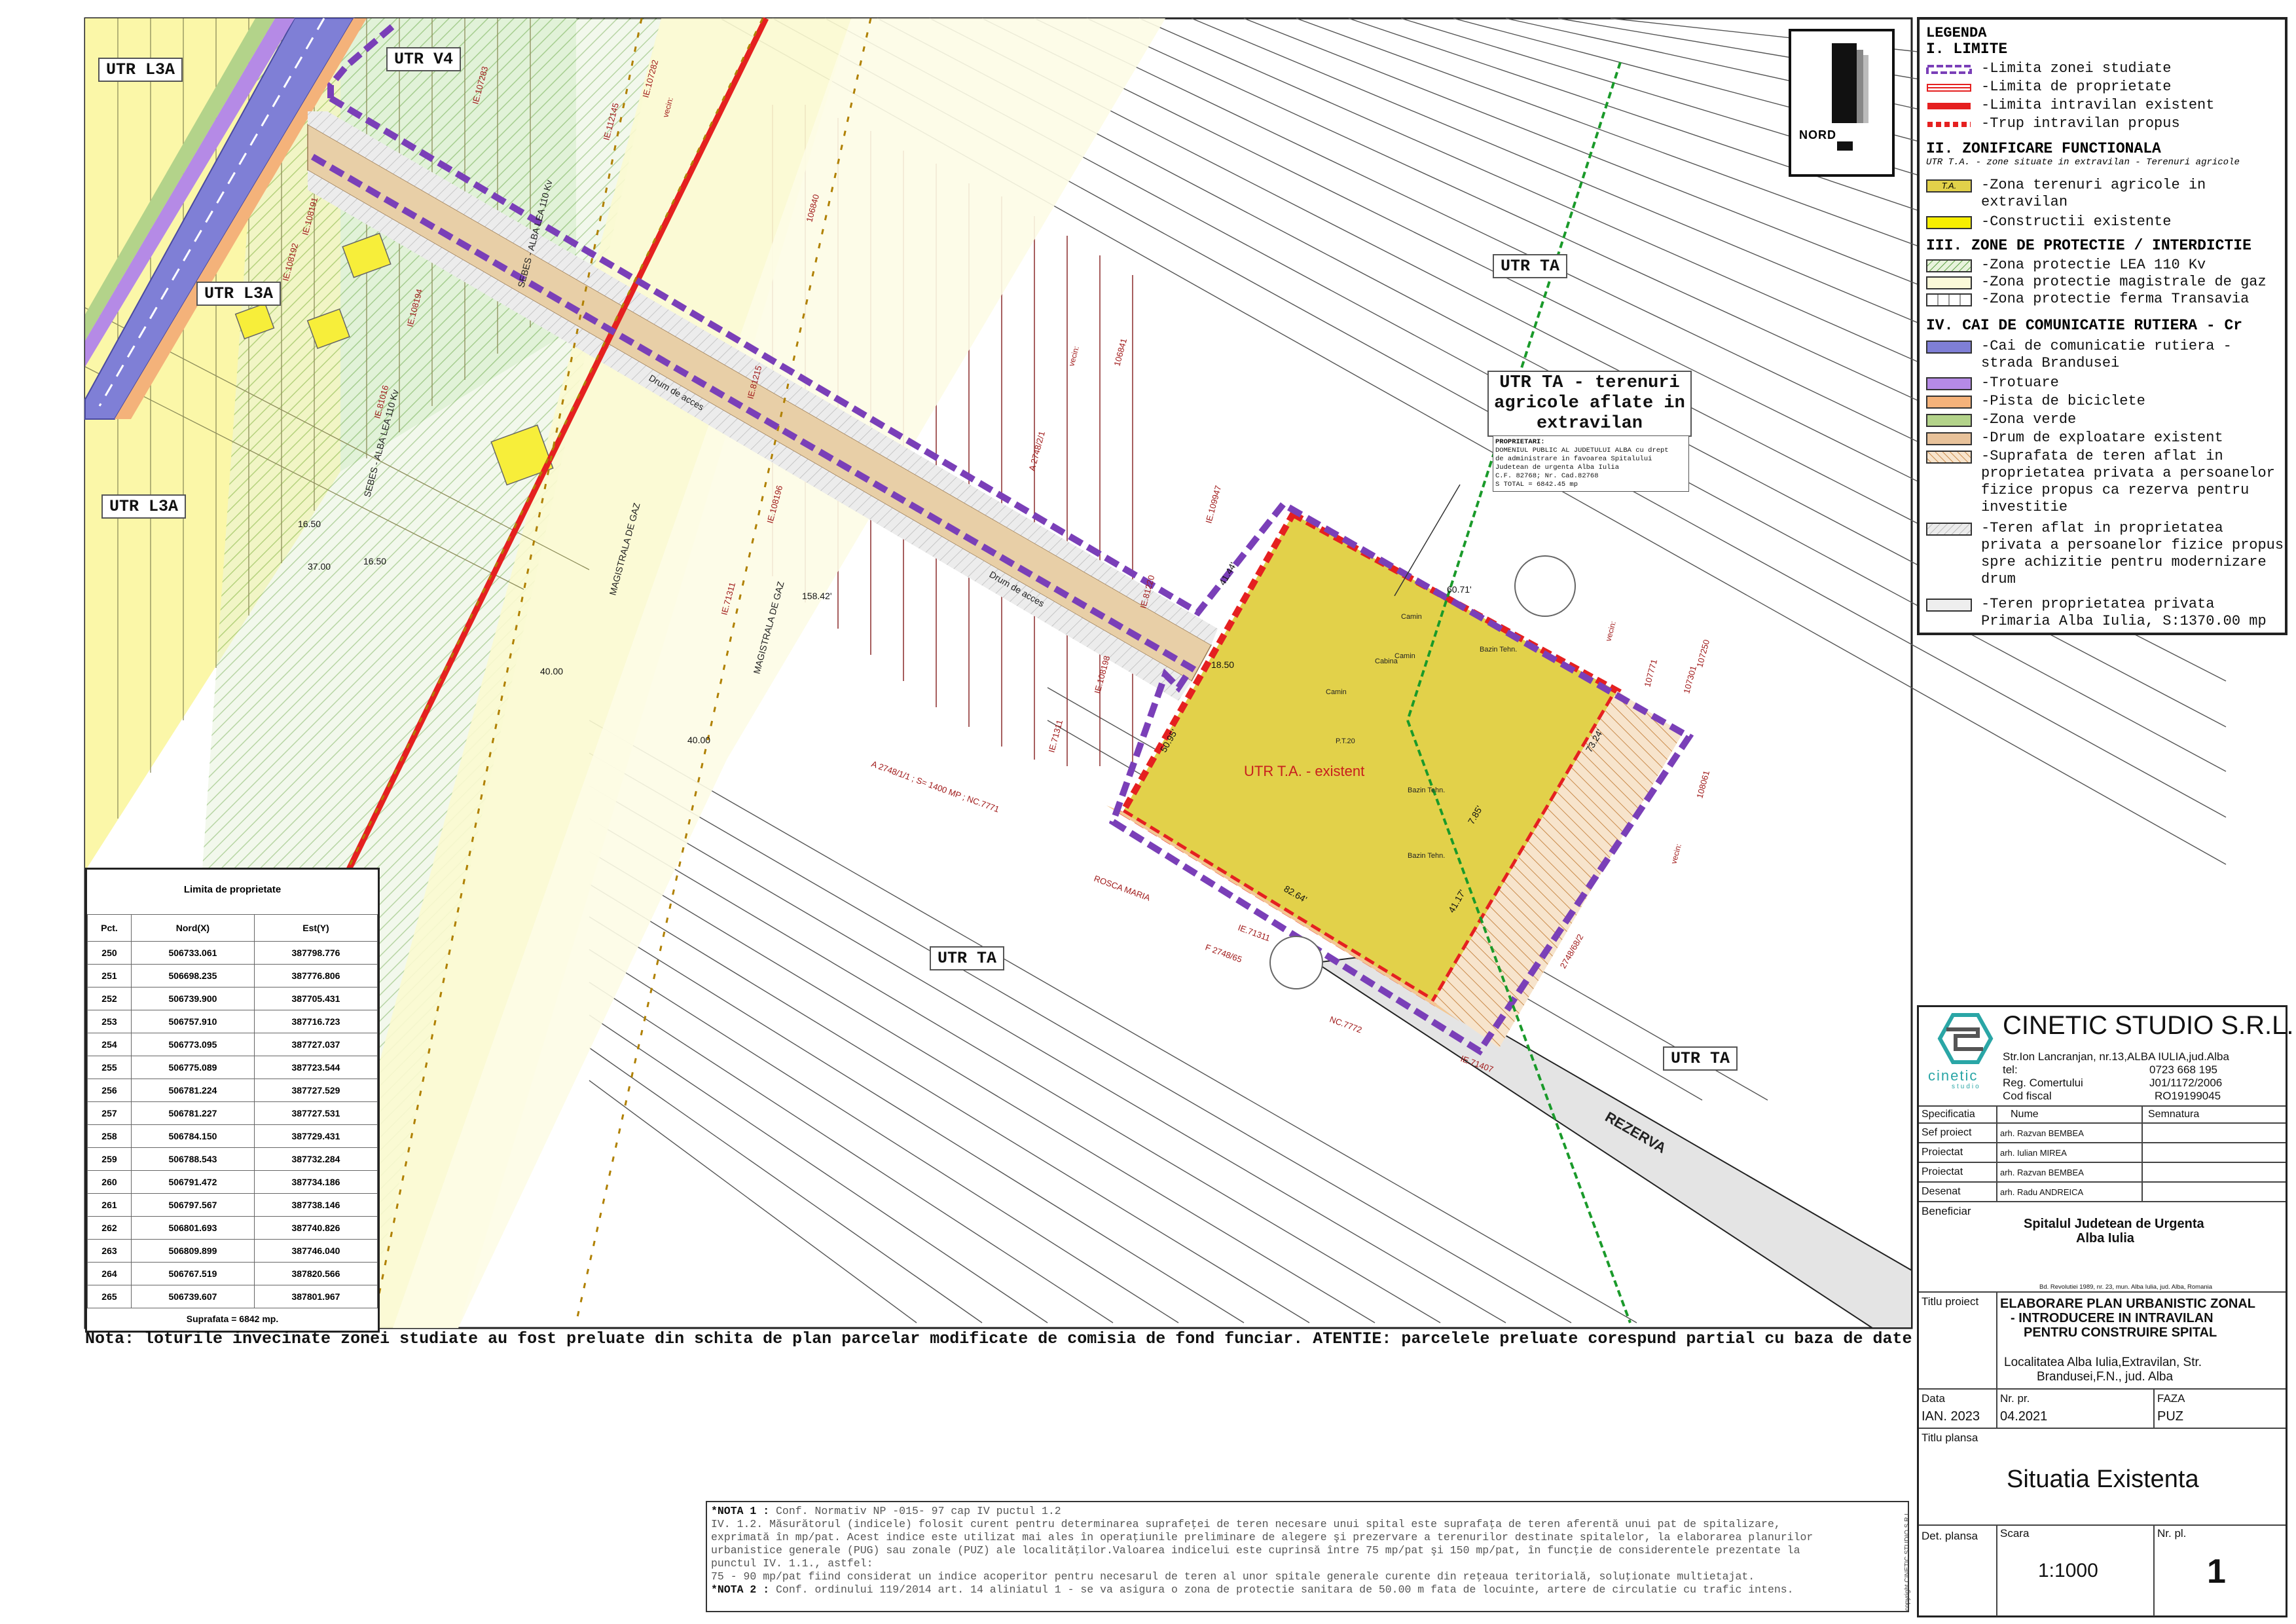 The height and width of the screenshot is (1624, 2296). Describe the element at coordinates (315, 1182) in the screenshot. I see `table-cell: 387734.186` at that location.